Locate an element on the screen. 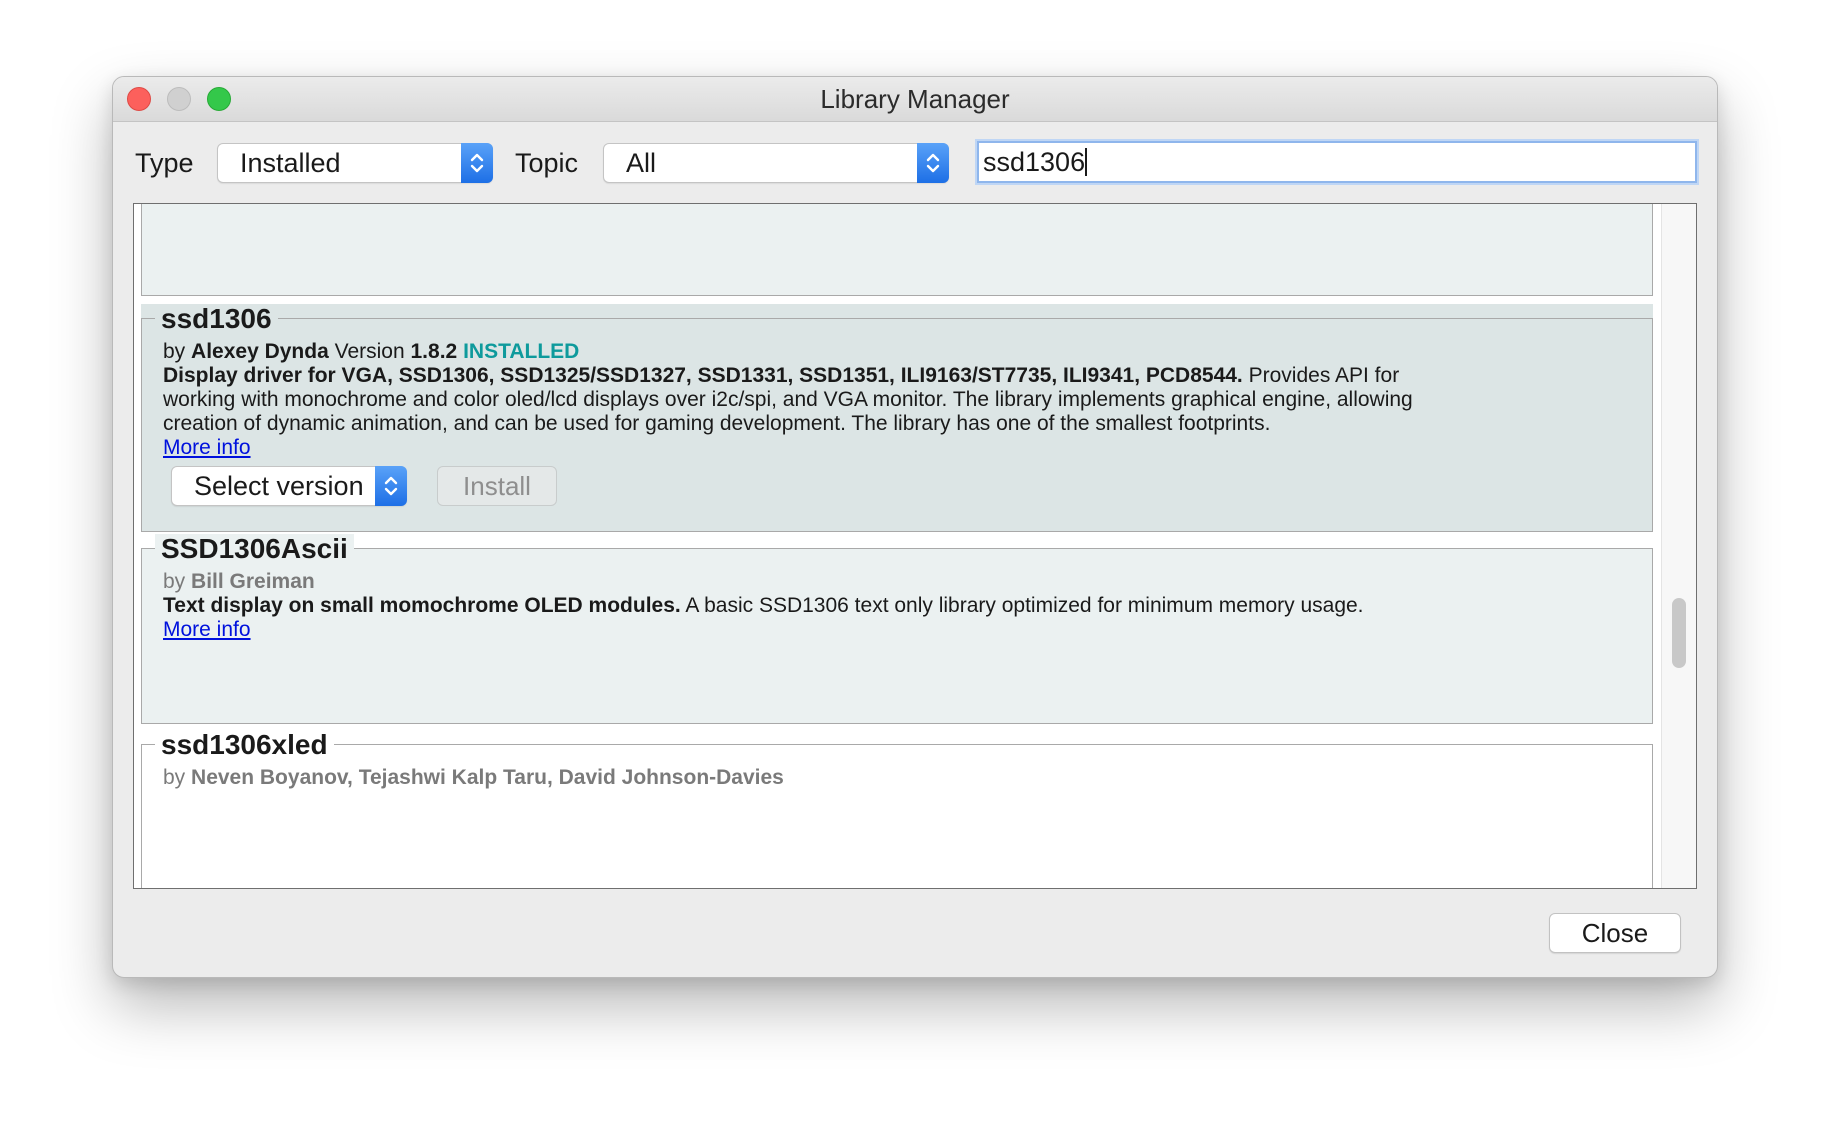  author-name: Bill Greiman is located at coordinates (253, 581).